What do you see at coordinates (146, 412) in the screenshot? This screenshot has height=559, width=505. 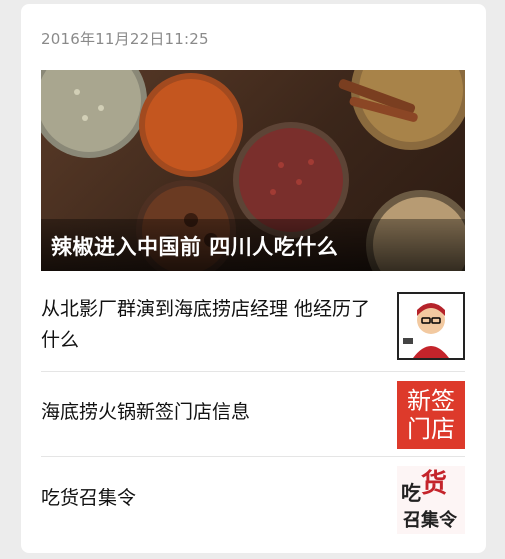 I see `list-item-title: 海底捞火锅新签门店信息` at bounding box center [146, 412].